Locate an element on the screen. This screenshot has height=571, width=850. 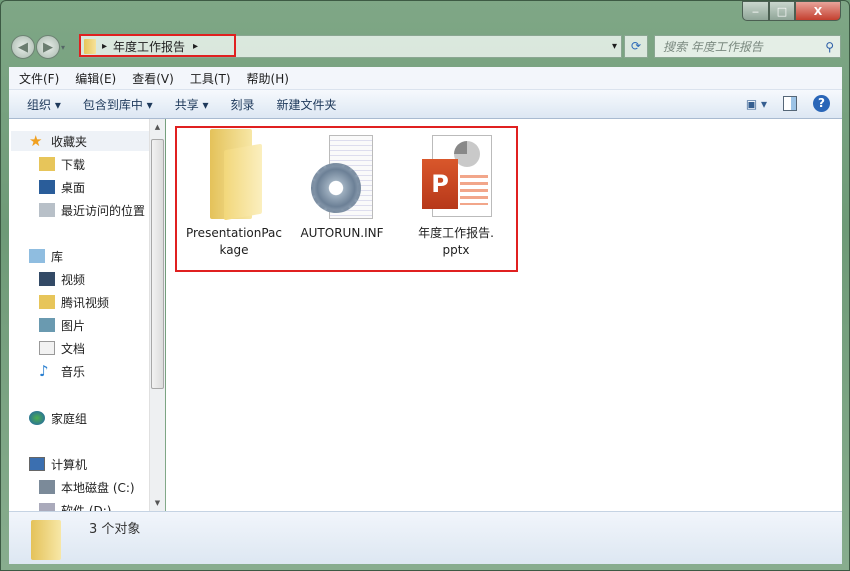
burn-button: 刻录 is located at coordinates (243, 104).